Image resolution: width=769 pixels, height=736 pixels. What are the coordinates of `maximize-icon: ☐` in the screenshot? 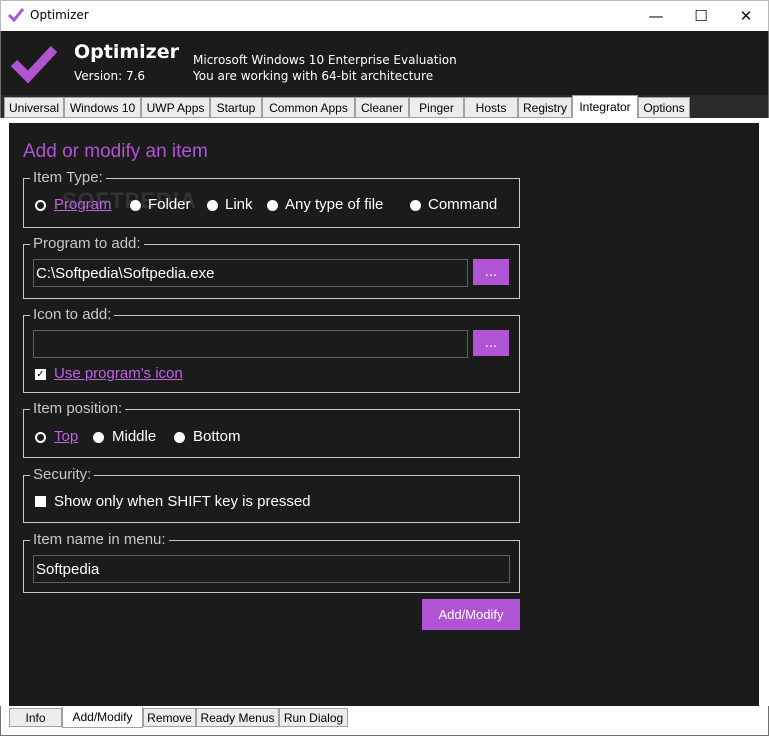 It's located at (701, 15).